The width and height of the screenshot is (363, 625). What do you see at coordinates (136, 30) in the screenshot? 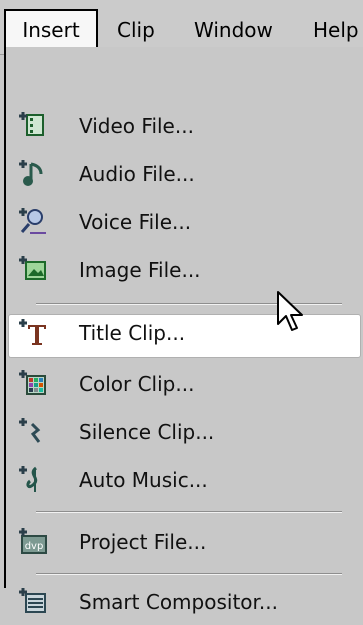
I see `menu-clip: Clip` at bounding box center [136, 30].